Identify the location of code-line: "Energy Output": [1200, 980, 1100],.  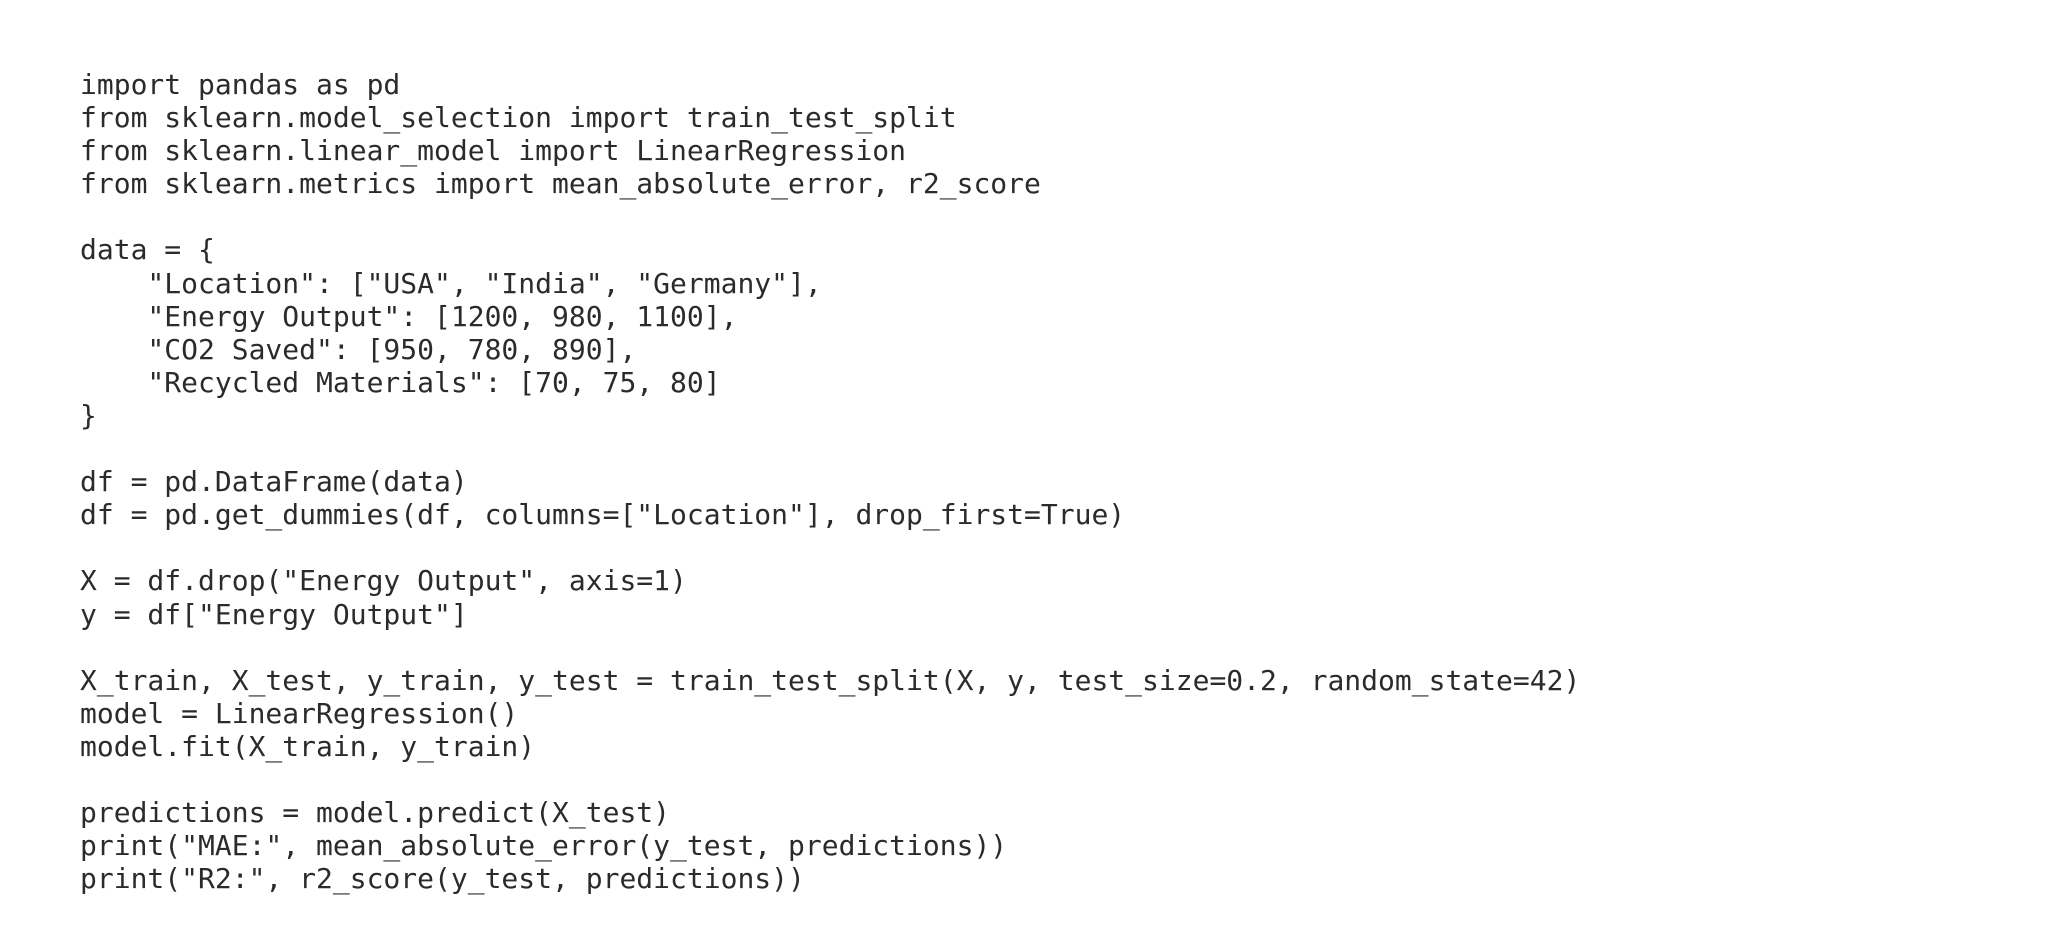
(409, 316).